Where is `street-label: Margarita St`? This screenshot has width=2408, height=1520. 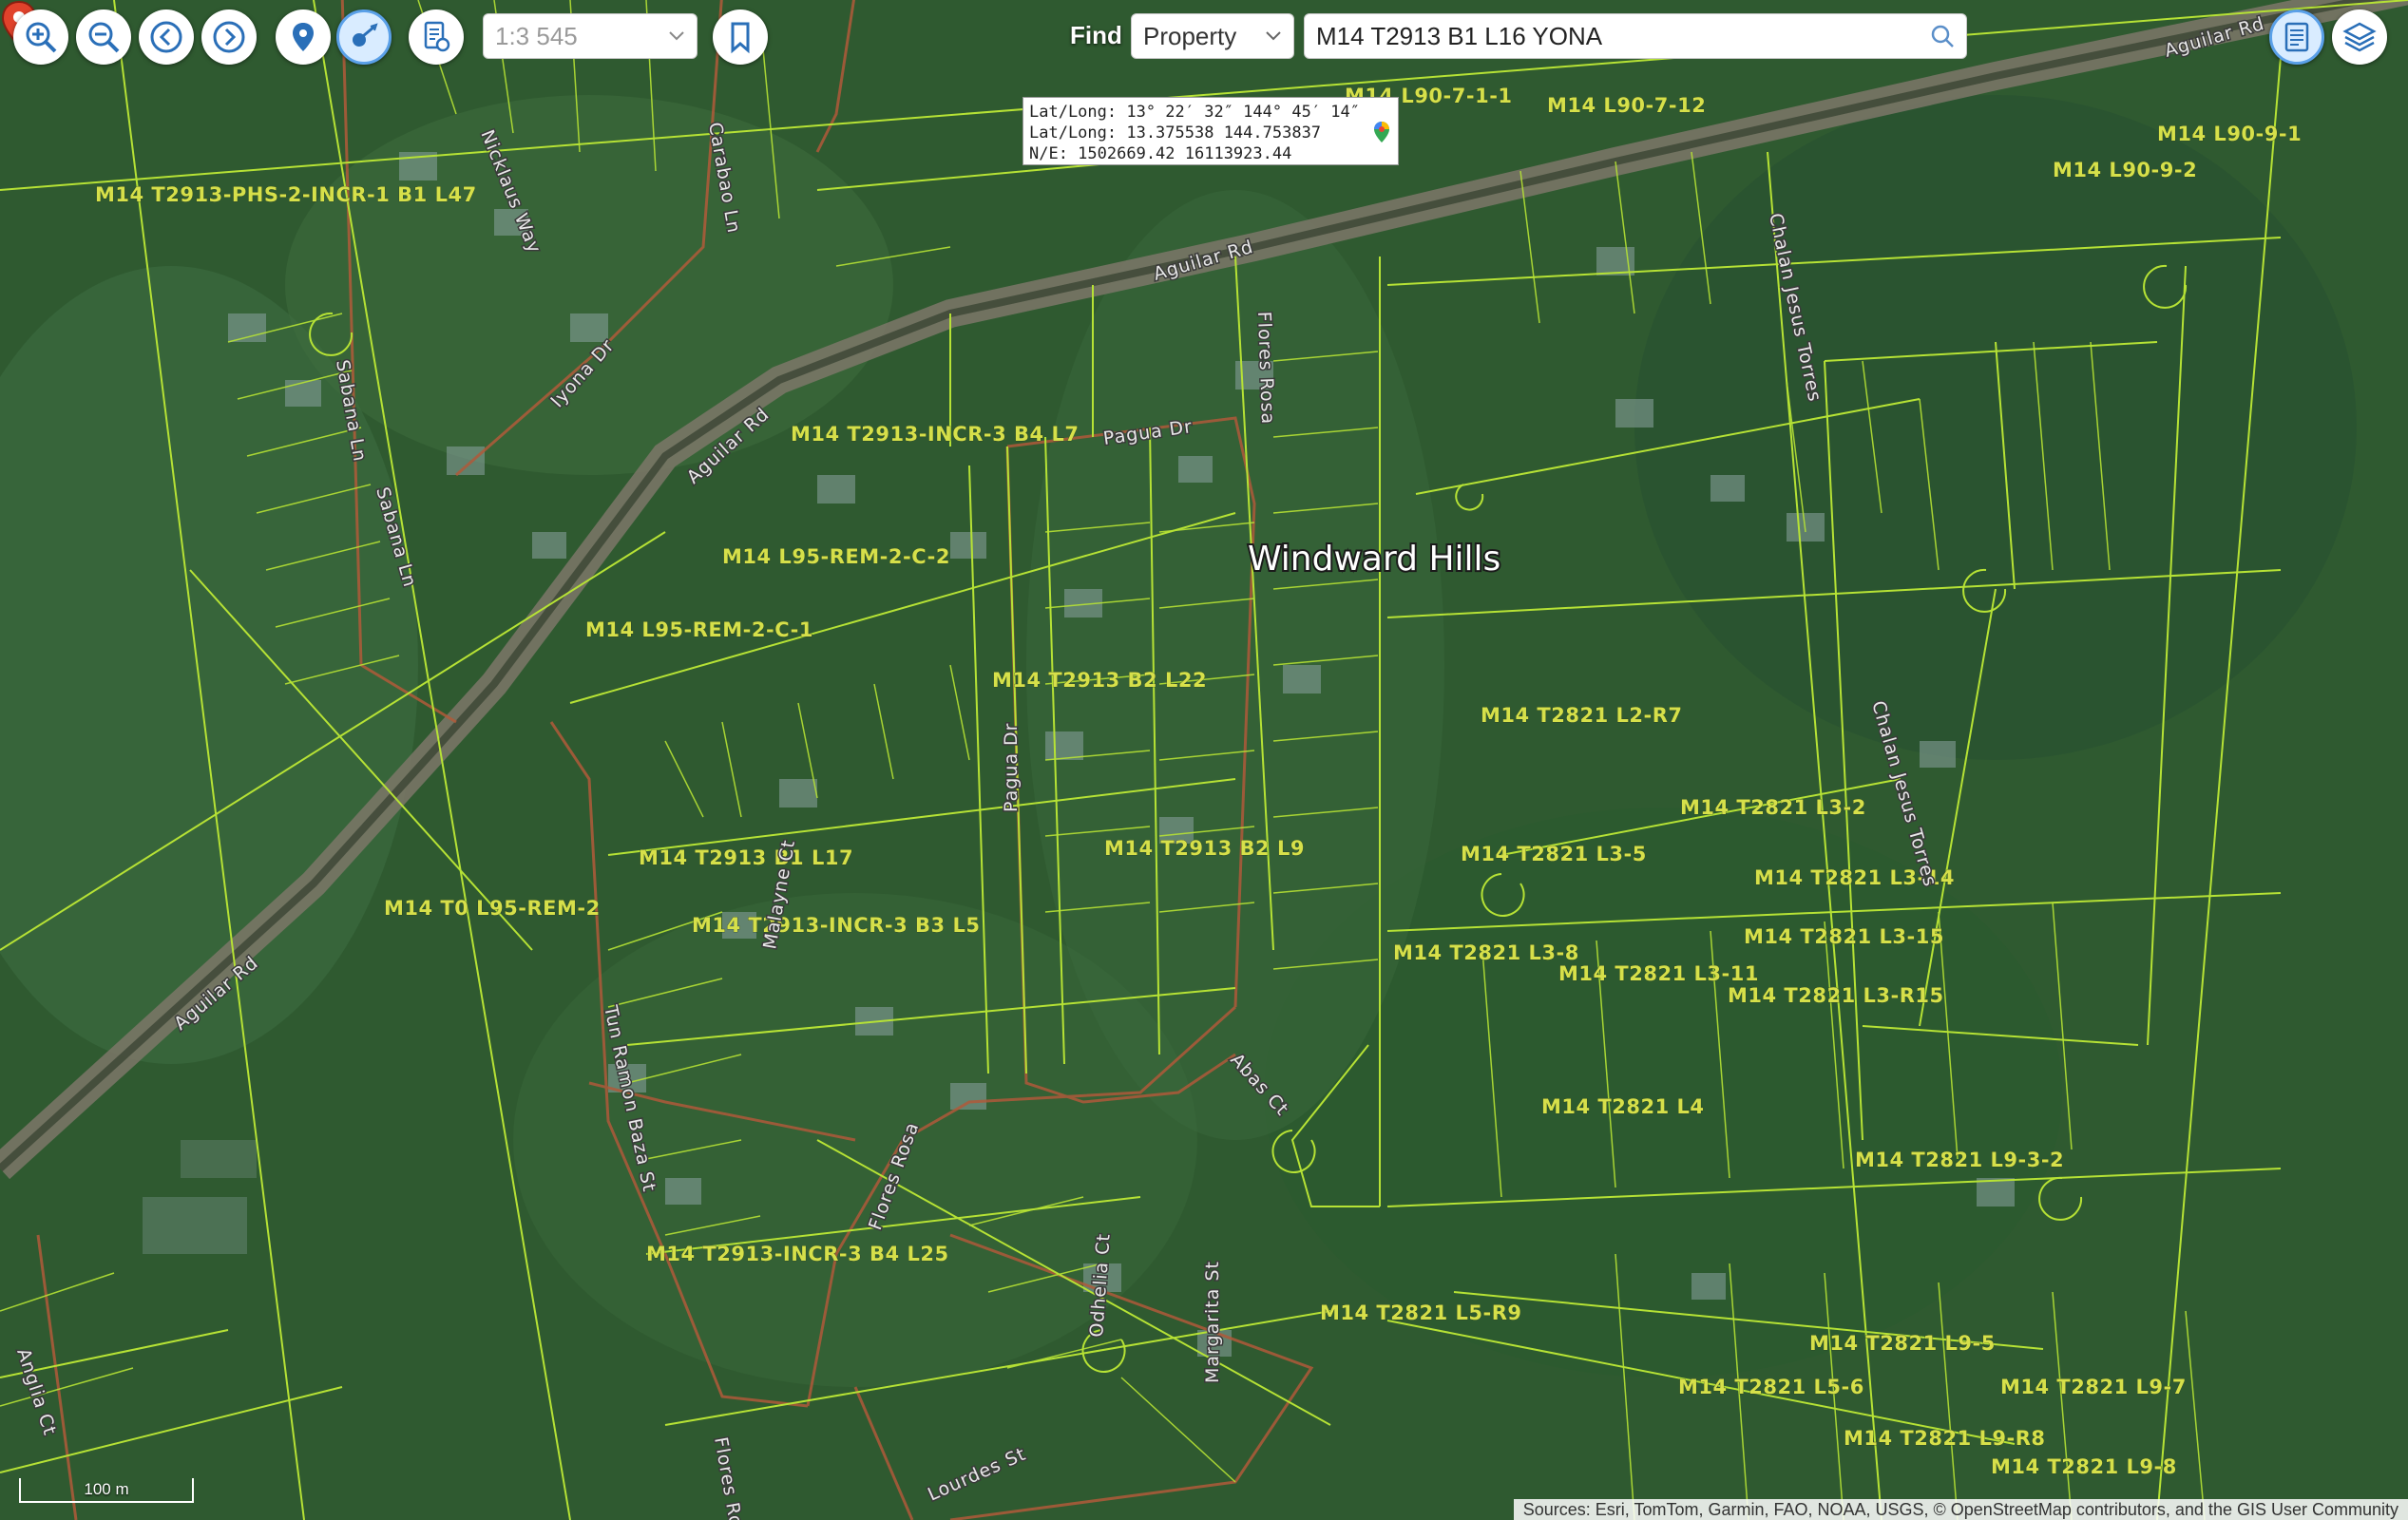
street-label: Margarita St is located at coordinates (1213, 1322).